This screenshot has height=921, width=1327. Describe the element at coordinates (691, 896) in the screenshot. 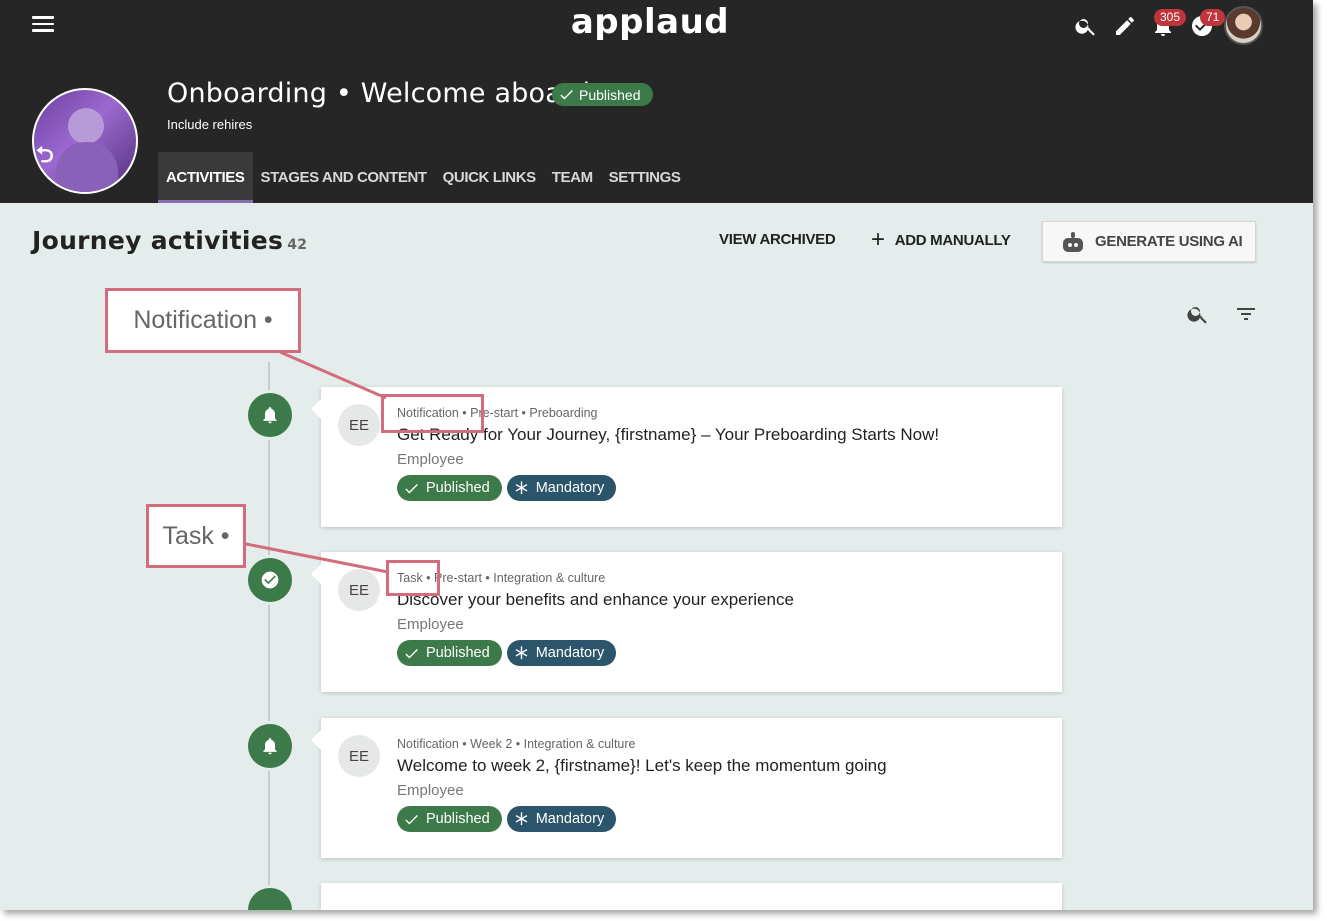

I see `activity-card-partial` at that location.